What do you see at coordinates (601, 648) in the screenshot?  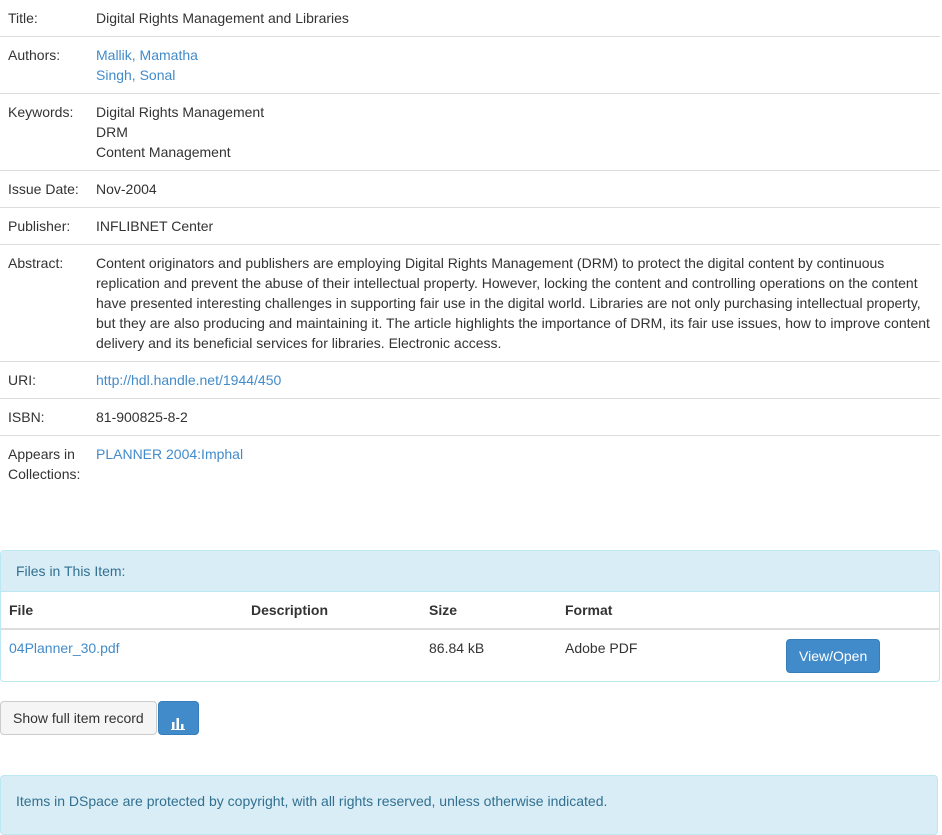 I see `format-cell: Adobe PDF` at bounding box center [601, 648].